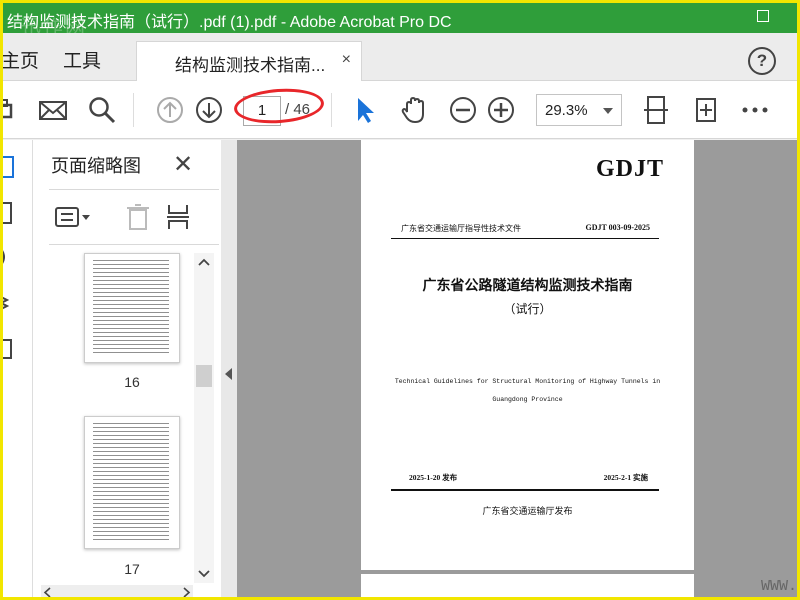 This screenshot has width=800, height=600. I want to click on more-options-icon, so click(755, 110).